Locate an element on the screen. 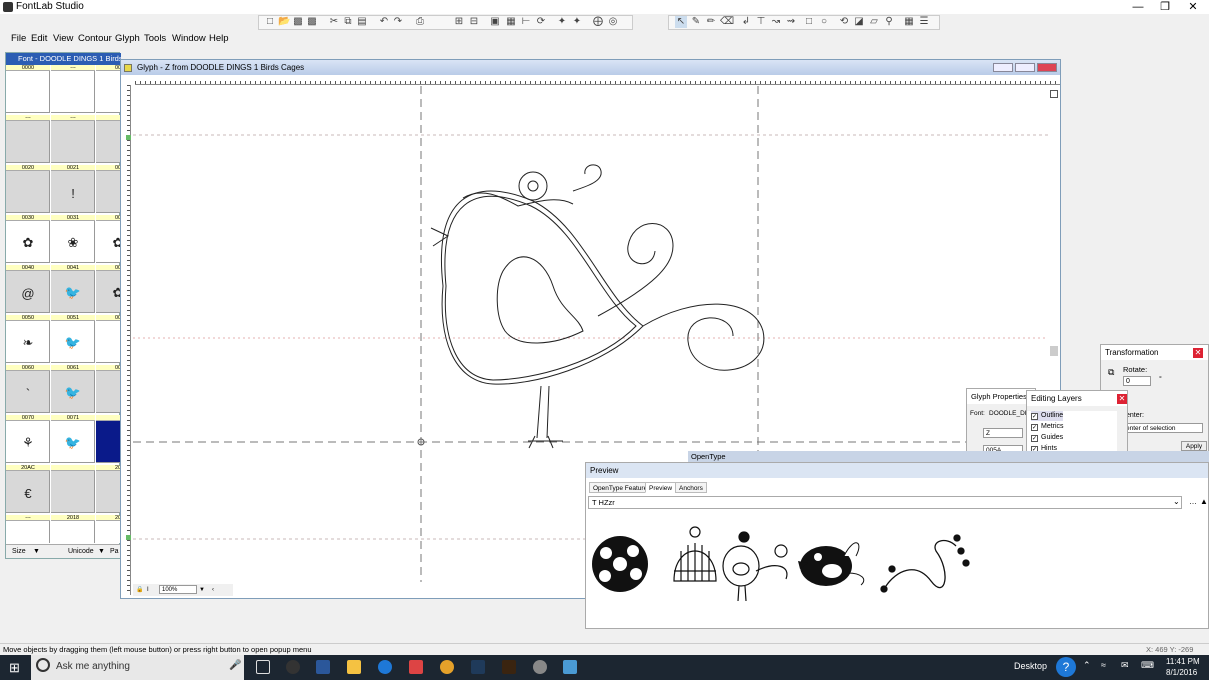  transform-icon: ▣ is located at coordinates (495, 22).